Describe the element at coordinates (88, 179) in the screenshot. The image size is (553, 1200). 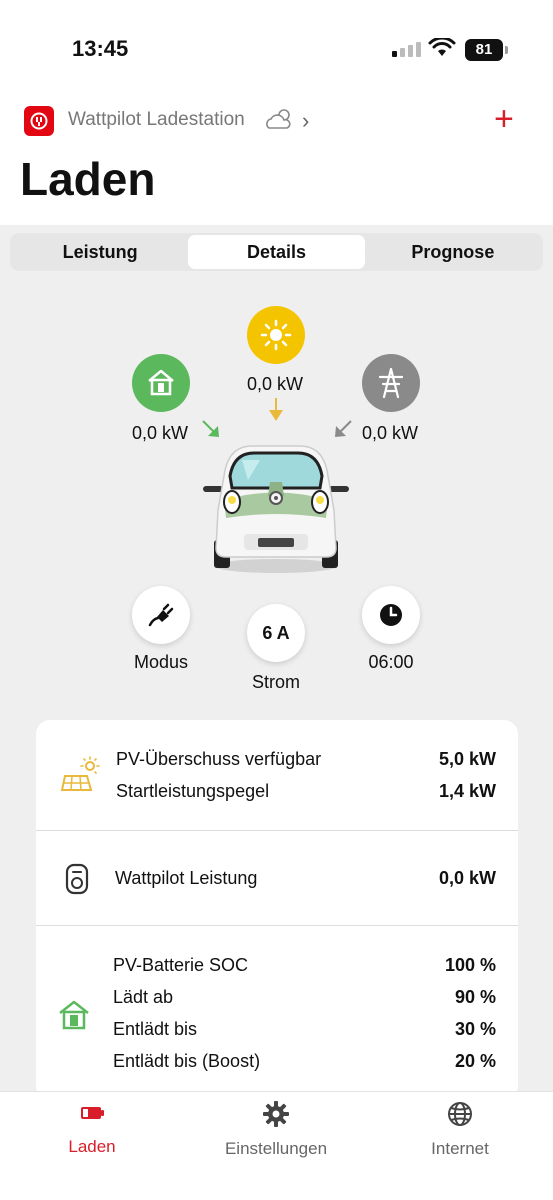
I see `page-title: Laden` at that location.